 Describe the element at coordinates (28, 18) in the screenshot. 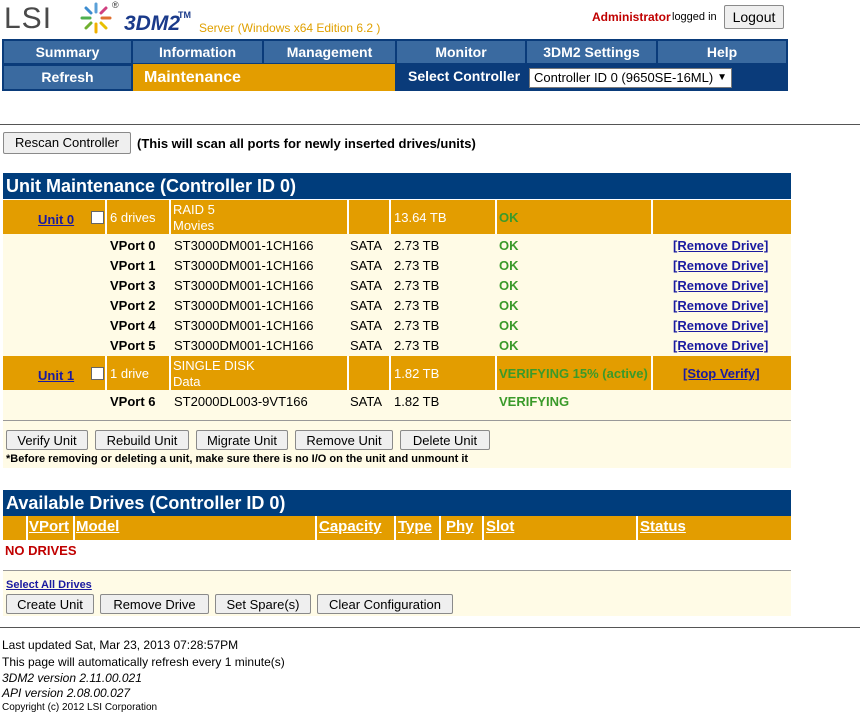

I see `lsi-logo-text: LSI` at that location.